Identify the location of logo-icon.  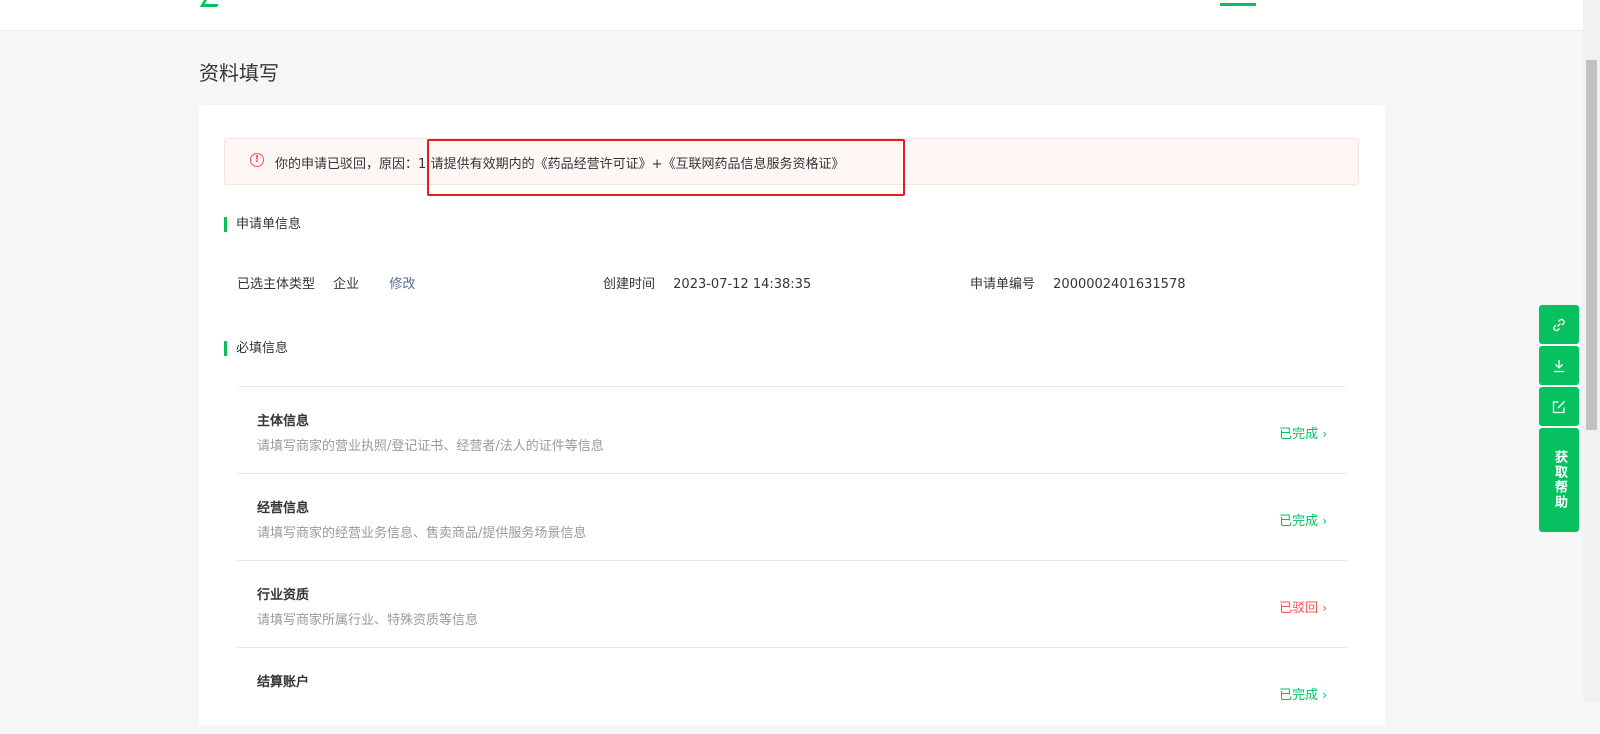
(210, 3).